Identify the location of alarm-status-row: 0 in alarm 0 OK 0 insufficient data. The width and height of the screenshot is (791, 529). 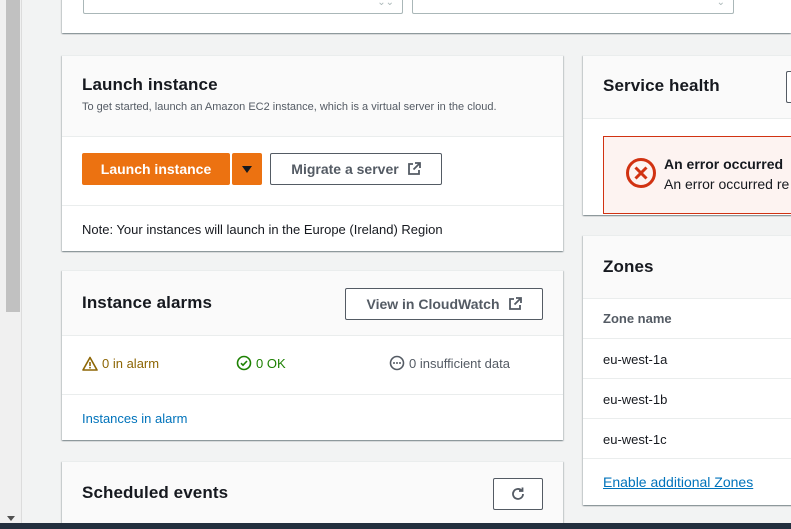
(312, 363).